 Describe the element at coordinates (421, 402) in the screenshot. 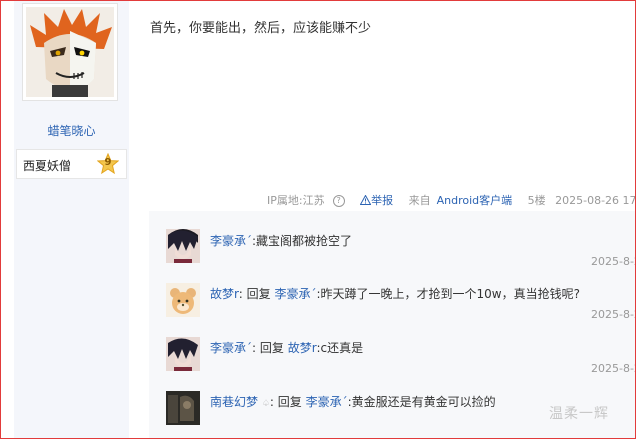

I see `reply-text: :黄金服还是有黄金可以捡的` at that location.